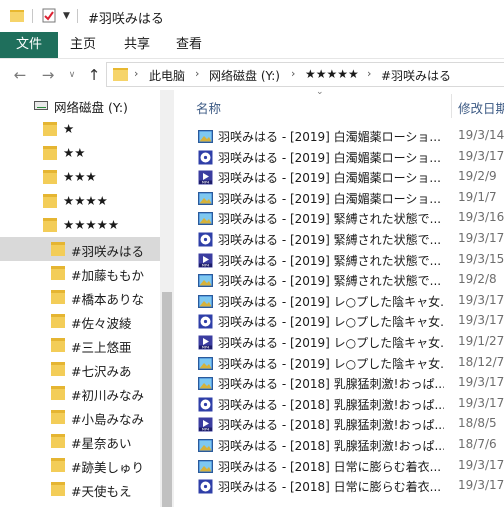 The height and width of the screenshot is (507, 504). I want to click on nav-item: #羽咲みはる, so click(80, 249).